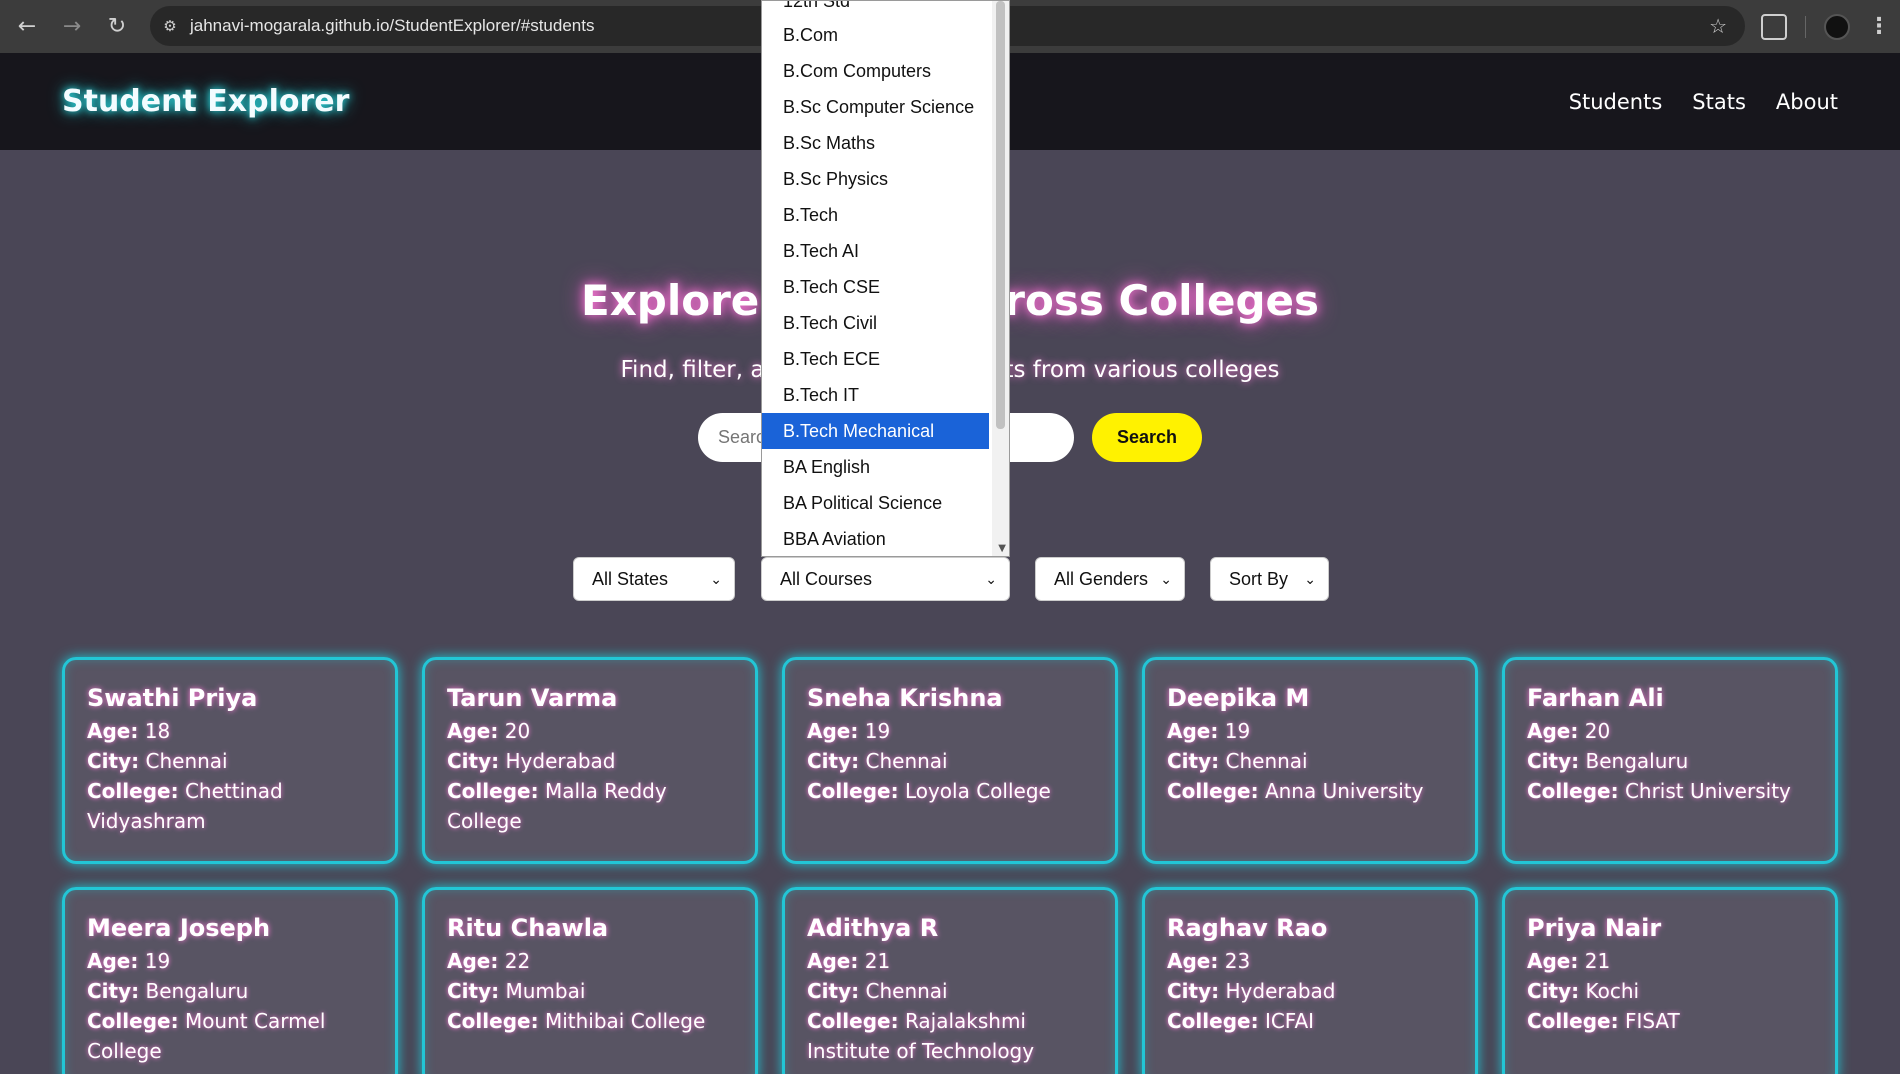 This screenshot has height=1074, width=1900. What do you see at coordinates (1837, 26) in the screenshot?
I see `profile-avatar` at bounding box center [1837, 26].